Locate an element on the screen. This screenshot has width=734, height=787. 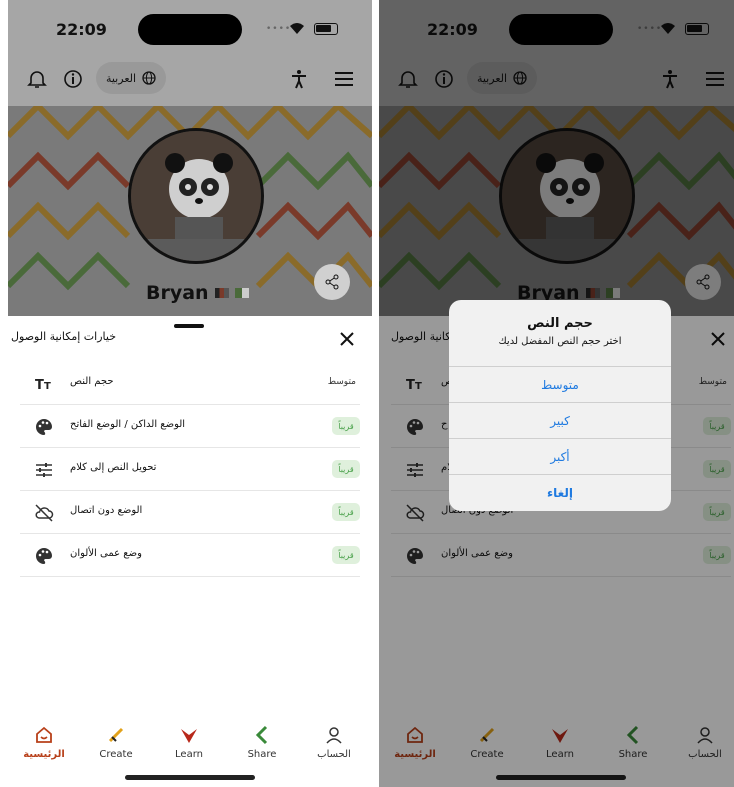
home-icon is located at coordinates (44, 734).